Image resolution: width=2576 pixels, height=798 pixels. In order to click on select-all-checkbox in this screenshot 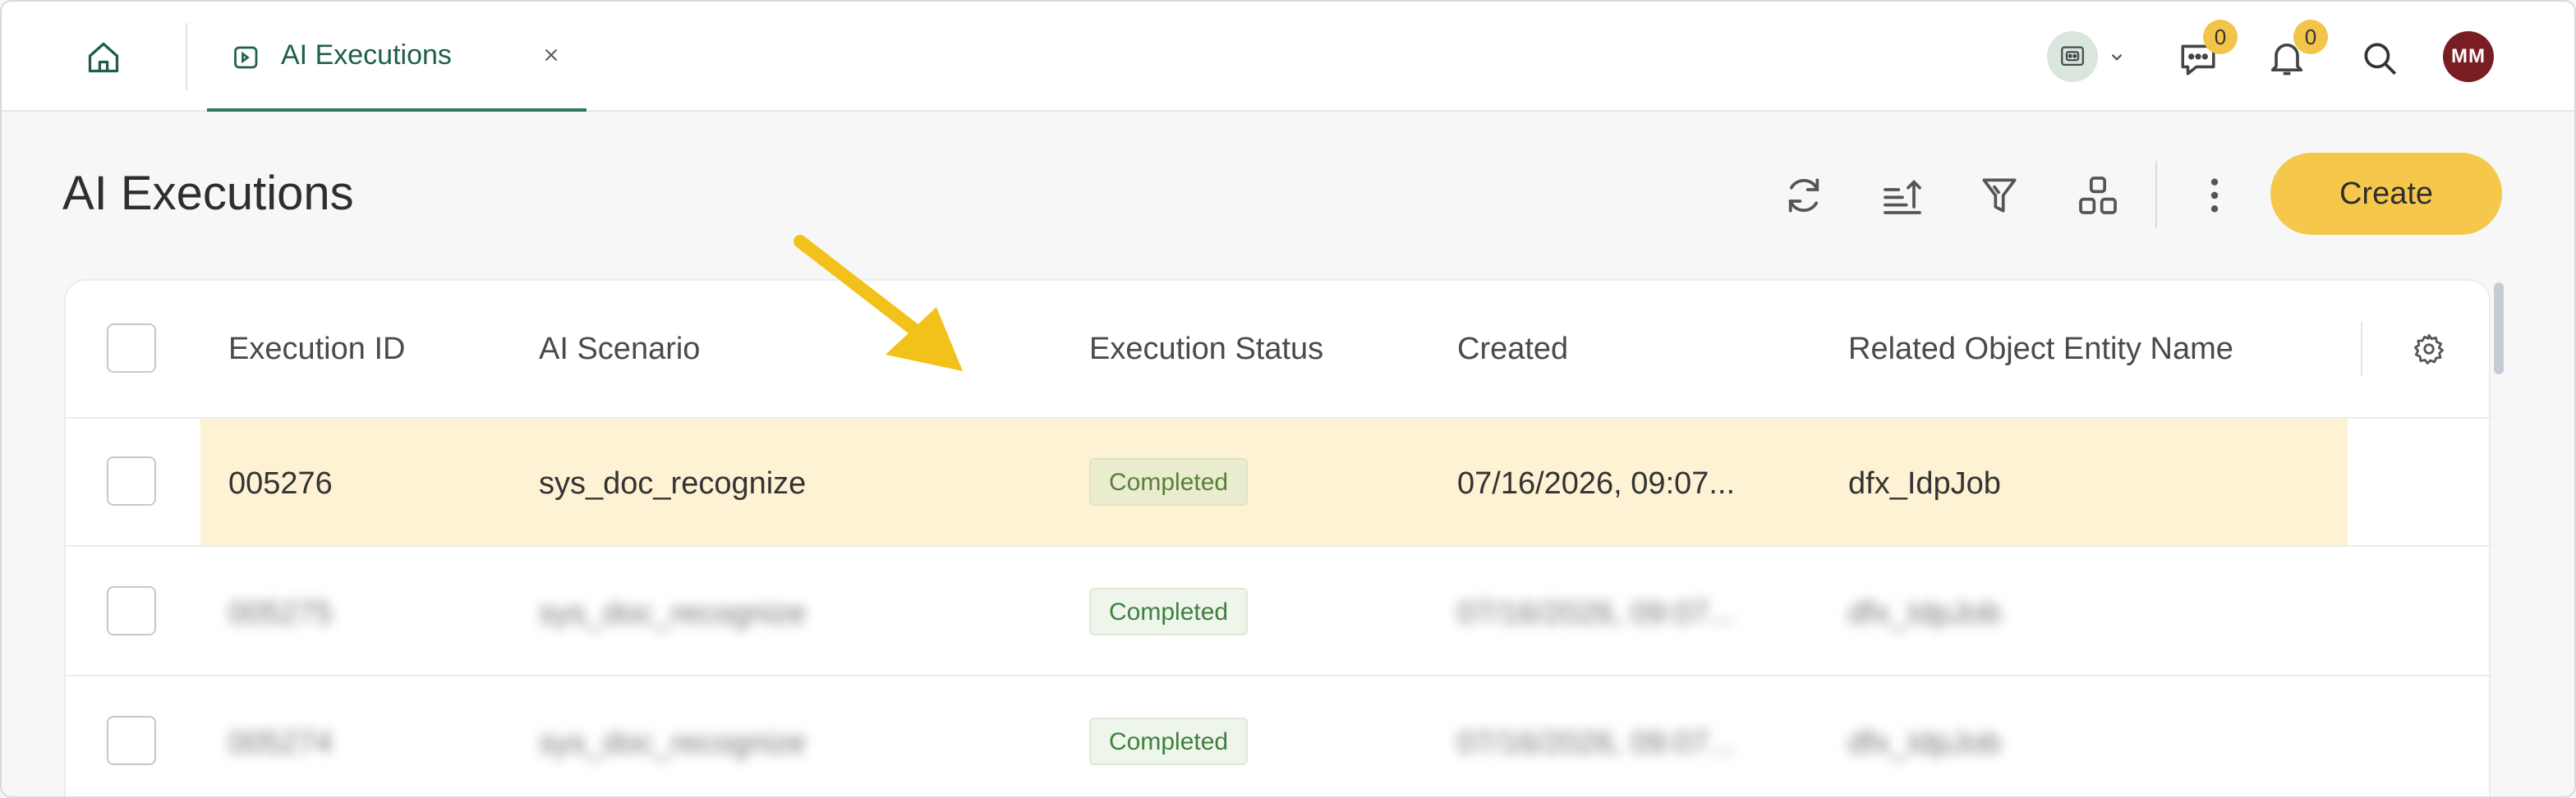, I will do `click(131, 348)`.